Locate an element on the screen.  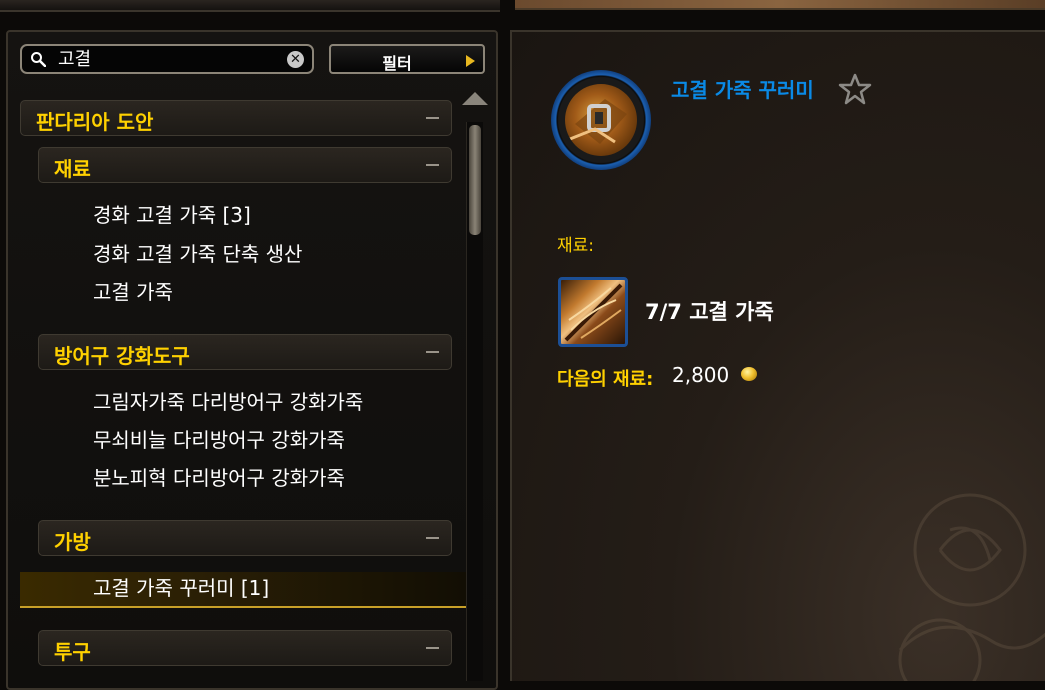
top-frame-left is located at coordinates (250, 6).